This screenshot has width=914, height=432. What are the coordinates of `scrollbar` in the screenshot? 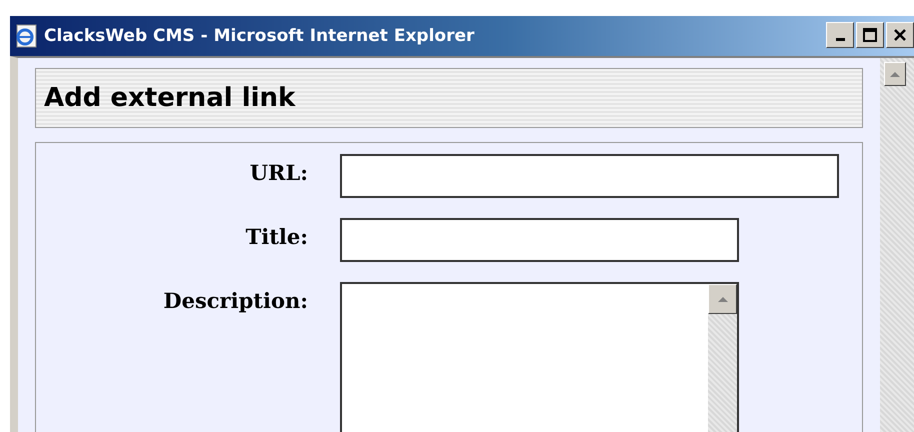 It's located at (897, 245).